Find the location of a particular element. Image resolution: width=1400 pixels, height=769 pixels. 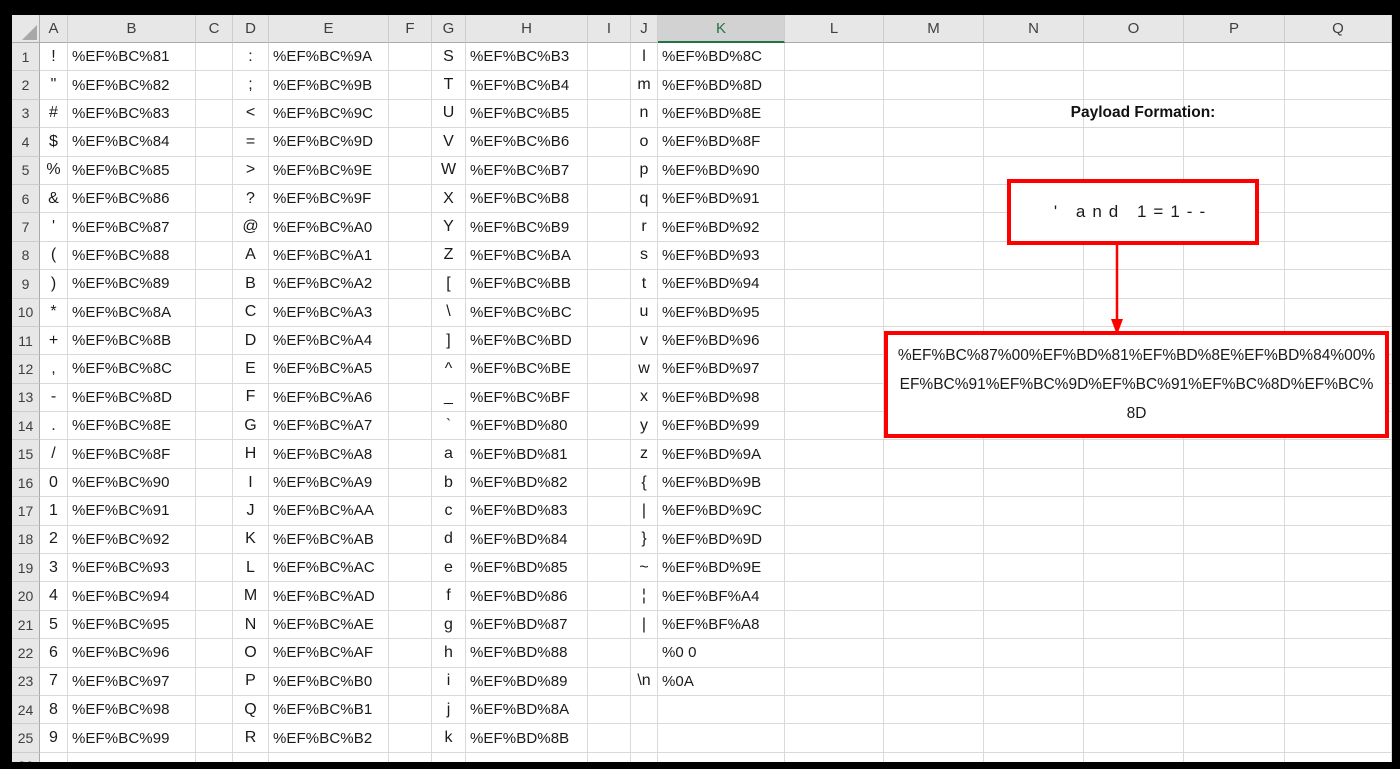

cell-P19 is located at coordinates (1234, 568).